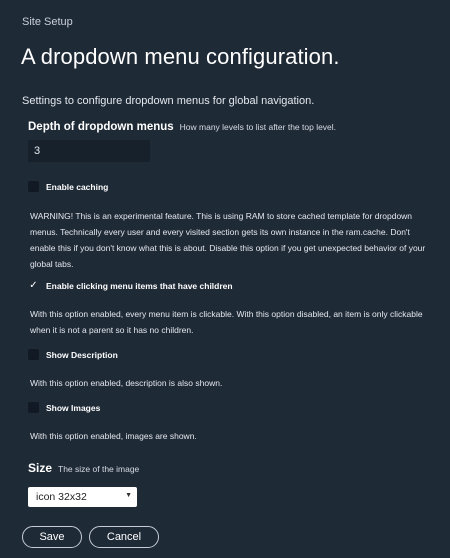  I want to click on size-field: Size The size of the image, so click(83, 468).